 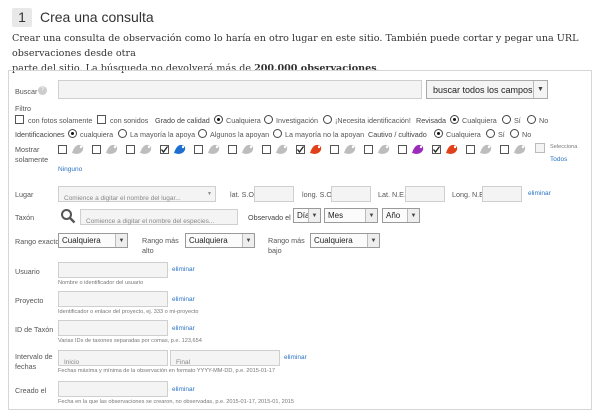 What do you see at coordinates (225, 358) in the screenshot?
I see `date-end-input: Final` at bounding box center [225, 358].